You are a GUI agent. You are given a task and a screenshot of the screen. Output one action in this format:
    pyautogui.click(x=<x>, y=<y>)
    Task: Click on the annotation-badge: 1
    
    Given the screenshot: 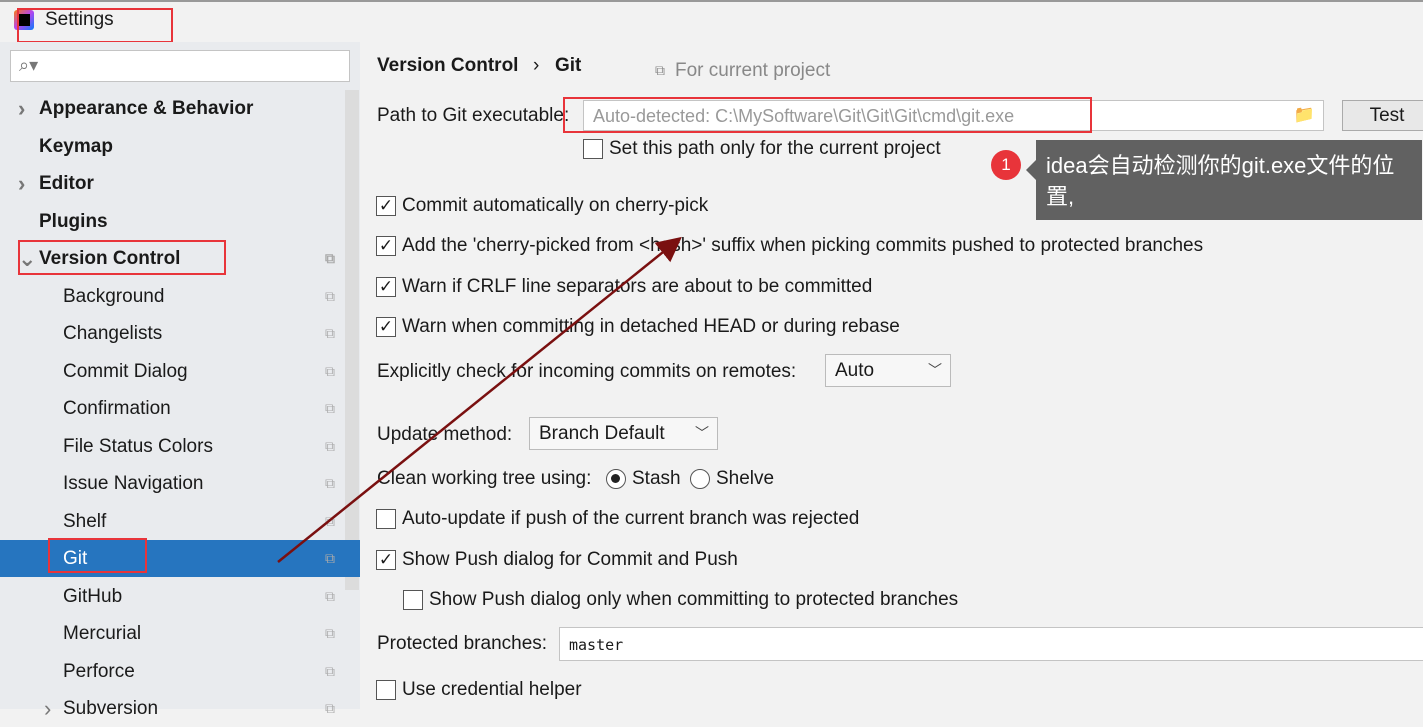 What is the action you would take?
    pyautogui.click(x=1006, y=165)
    